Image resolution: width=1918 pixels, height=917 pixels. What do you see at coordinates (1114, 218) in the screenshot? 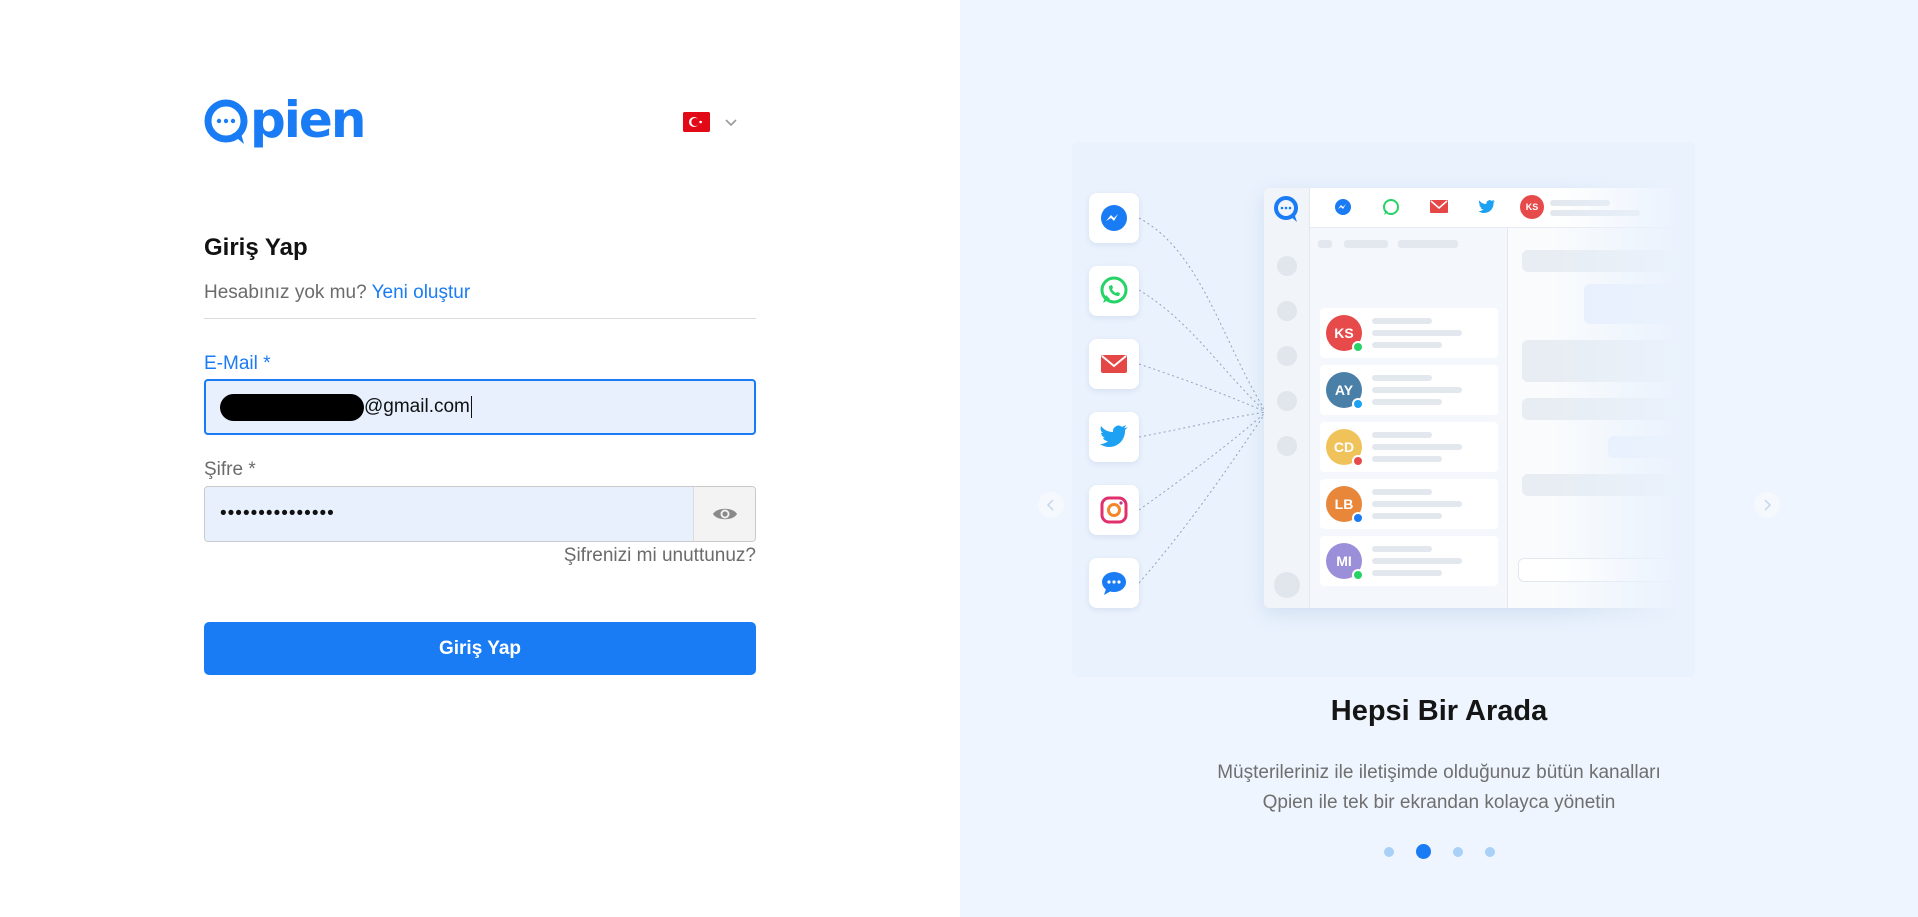
I see `messenger-icon` at bounding box center [1114, 218].